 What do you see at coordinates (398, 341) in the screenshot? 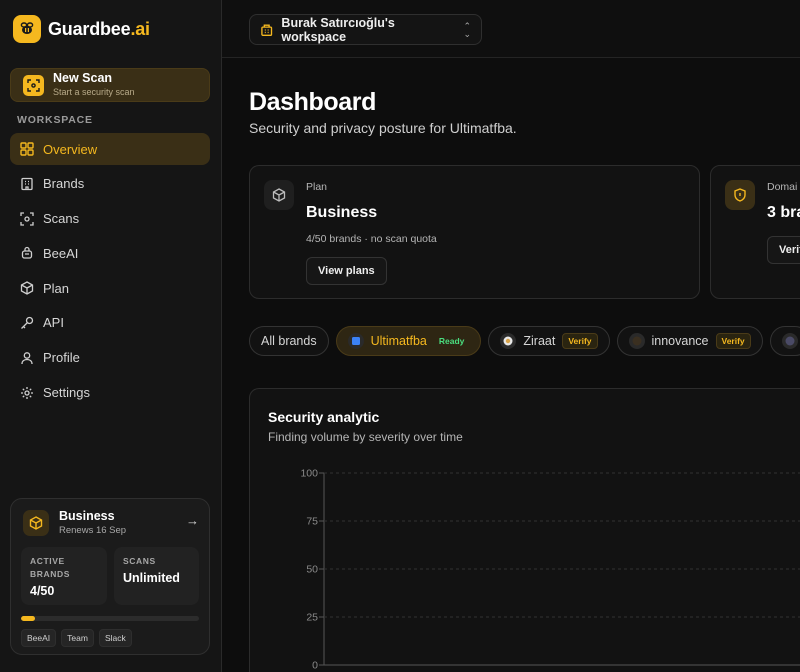
I see `tab-label: Ultimatfba` at bounding box center [398, 341].